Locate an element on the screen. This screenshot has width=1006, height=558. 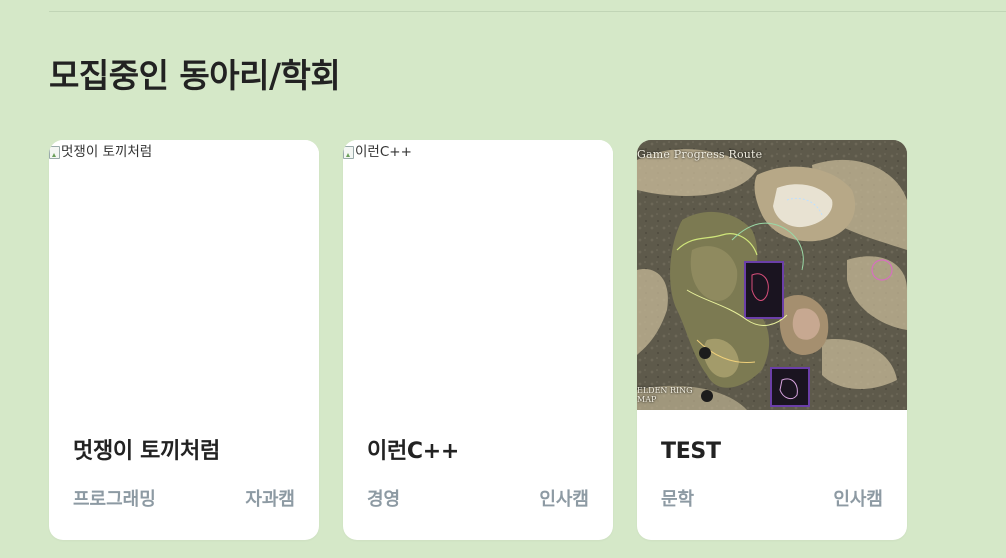
club-image-alt: 이런C++ is located at coordinates (377, 152).